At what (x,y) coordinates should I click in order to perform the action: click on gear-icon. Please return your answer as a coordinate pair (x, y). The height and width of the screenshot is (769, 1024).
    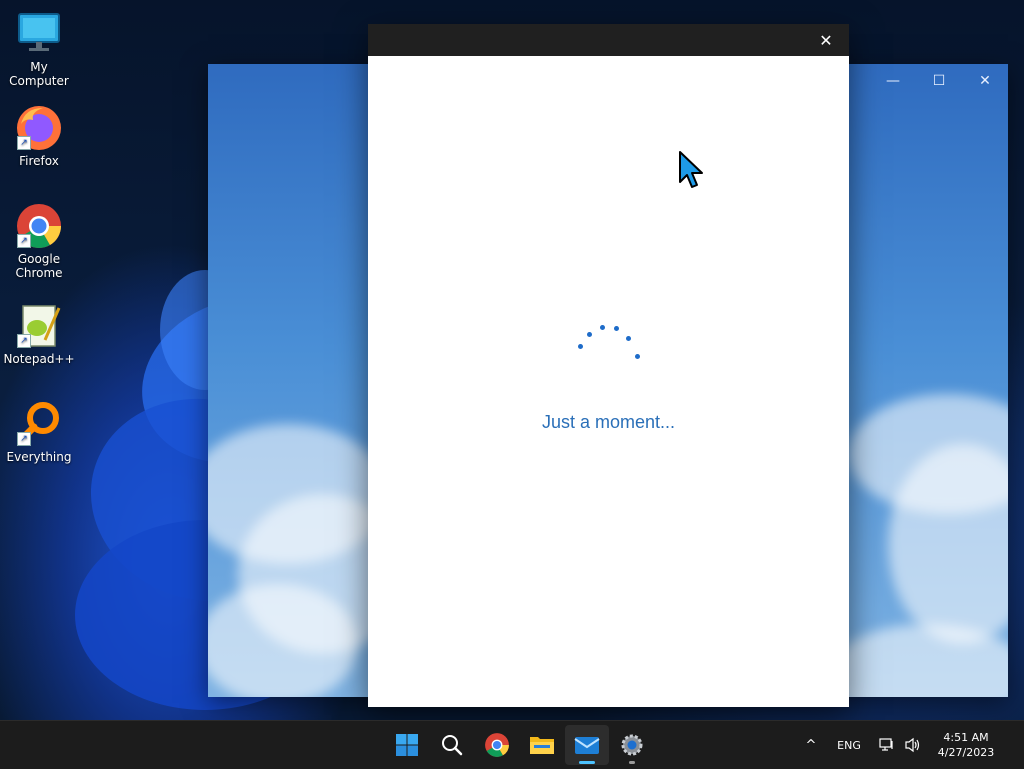
    Looking at the image, I should click on (631, 745).